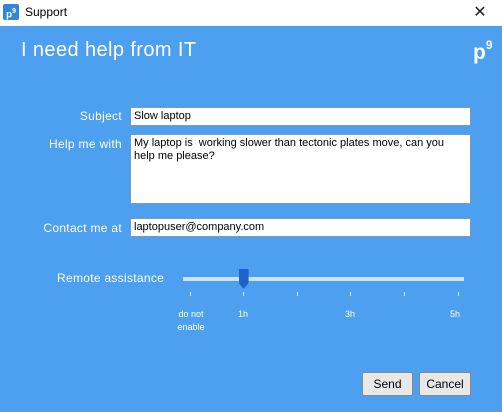  What do you see at coordinates (483, 51) in the screenshot?
I see `brand-logo-icon: p9` at bounding box center [483, 51].